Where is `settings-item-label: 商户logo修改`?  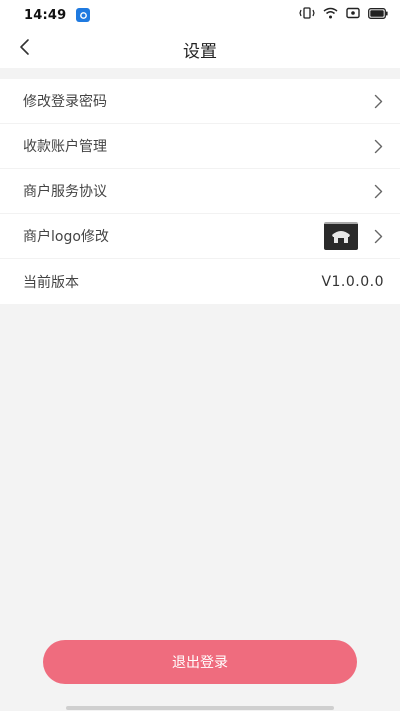
settings-item-label: 商户logo修改 is located at coordinates (66, 237).